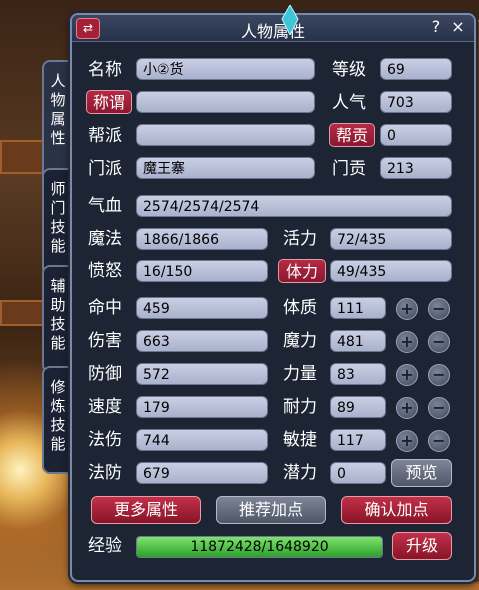 Image resolution: width=479 pixels, height=590 pixels. Describe the element at coordinates (300, 374) in the screenshot. I see `attribute-label: 力量` at that location.